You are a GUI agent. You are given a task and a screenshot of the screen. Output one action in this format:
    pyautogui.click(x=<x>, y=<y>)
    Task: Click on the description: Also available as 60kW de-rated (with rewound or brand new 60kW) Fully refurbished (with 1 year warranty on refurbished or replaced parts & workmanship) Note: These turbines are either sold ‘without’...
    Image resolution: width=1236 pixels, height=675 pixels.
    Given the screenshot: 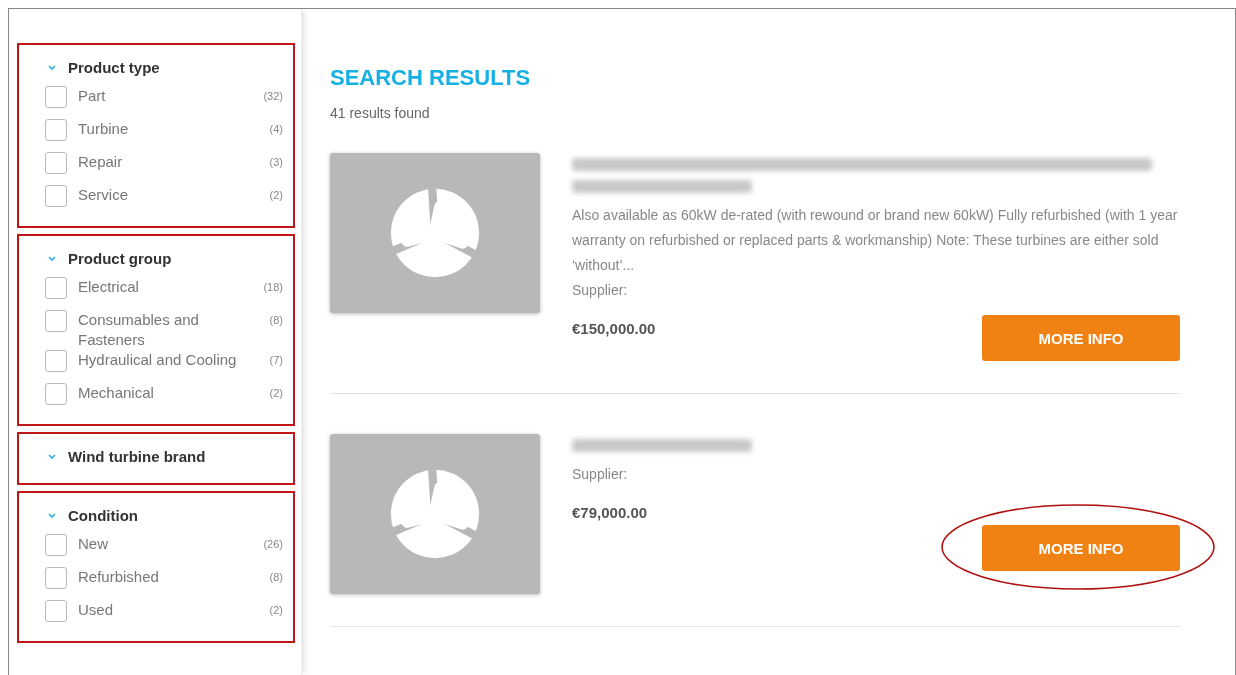 What is the action you would take?
    pyautogui.click(x=875, y=240)
    